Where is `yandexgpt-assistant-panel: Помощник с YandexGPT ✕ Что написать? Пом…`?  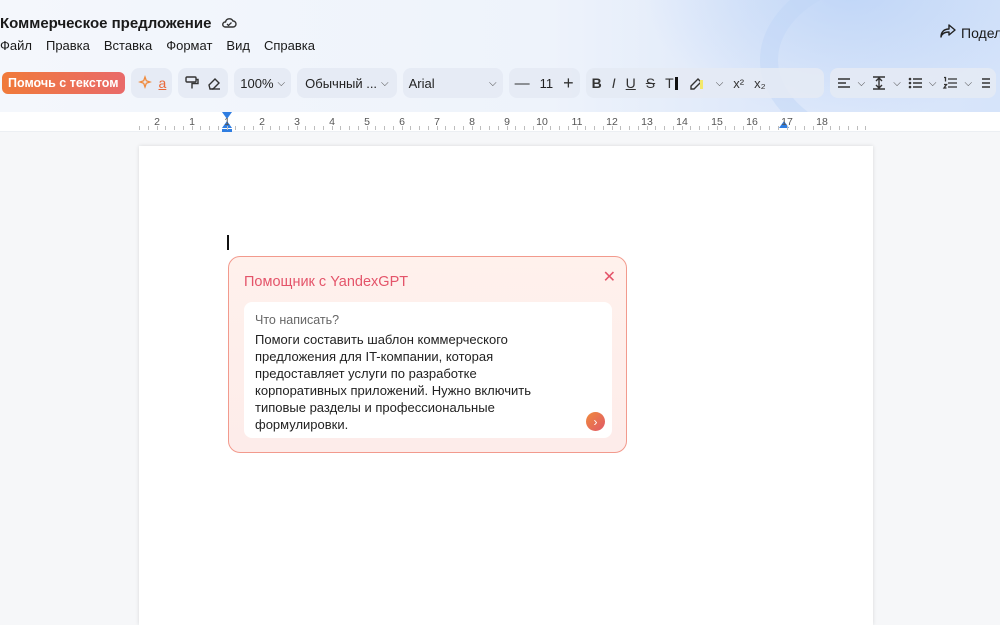
yandexgpt-assistant-panel: Помощник с YandexGPT ✕ Что написать? Пом… is located at coordinates (427, 354).